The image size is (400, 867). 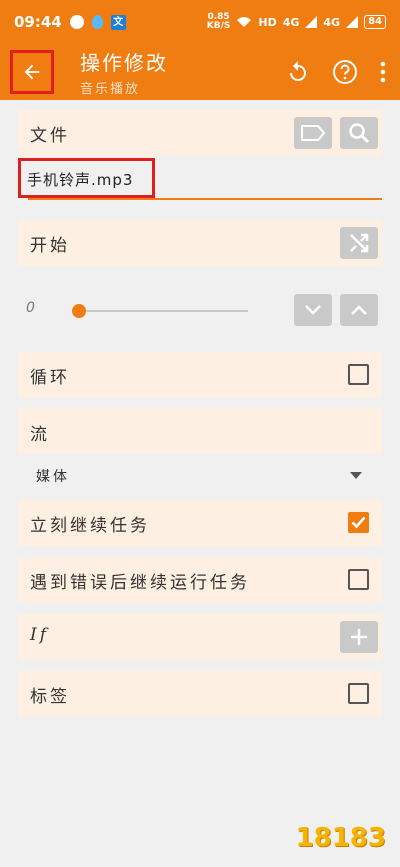 What do you see at coordinates (90, 526) in the screenshot?
I see `continue-now-label: 立刻继续任务` at bounding box center [90, 526].